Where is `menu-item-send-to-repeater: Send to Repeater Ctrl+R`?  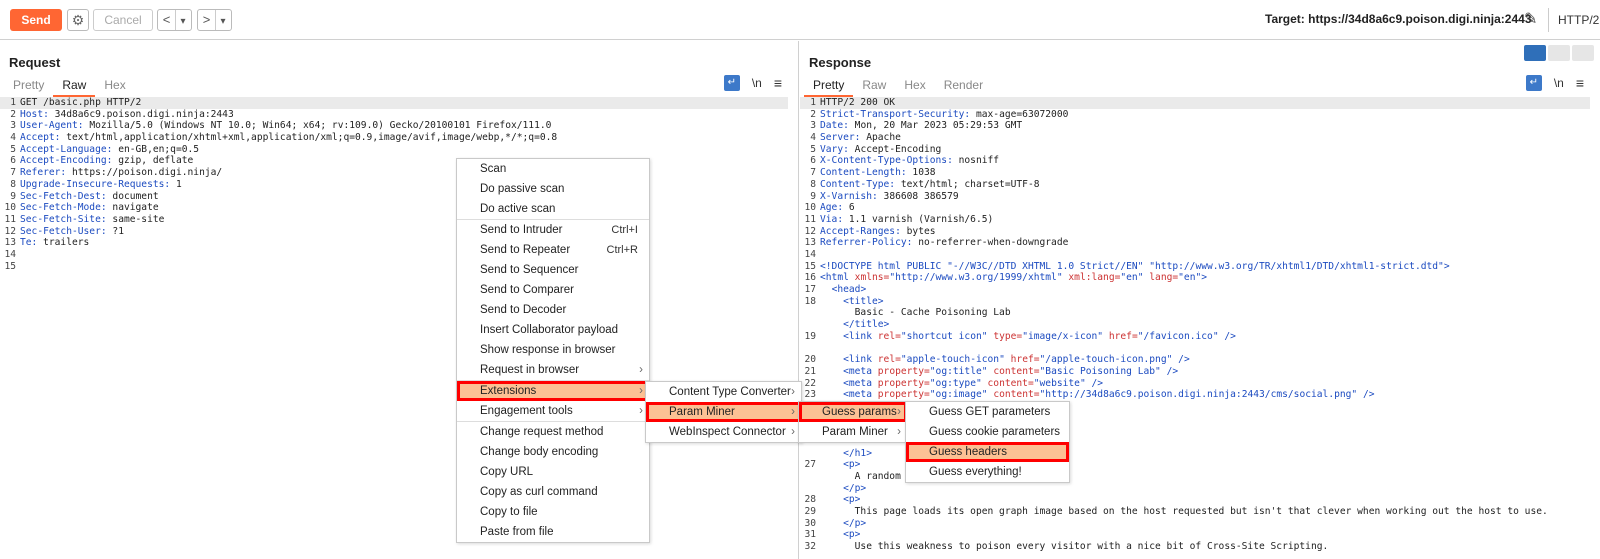 menu-item-send-to-repeater: Send to Repeater Ctrl+R is located at coordinates (553, 250).